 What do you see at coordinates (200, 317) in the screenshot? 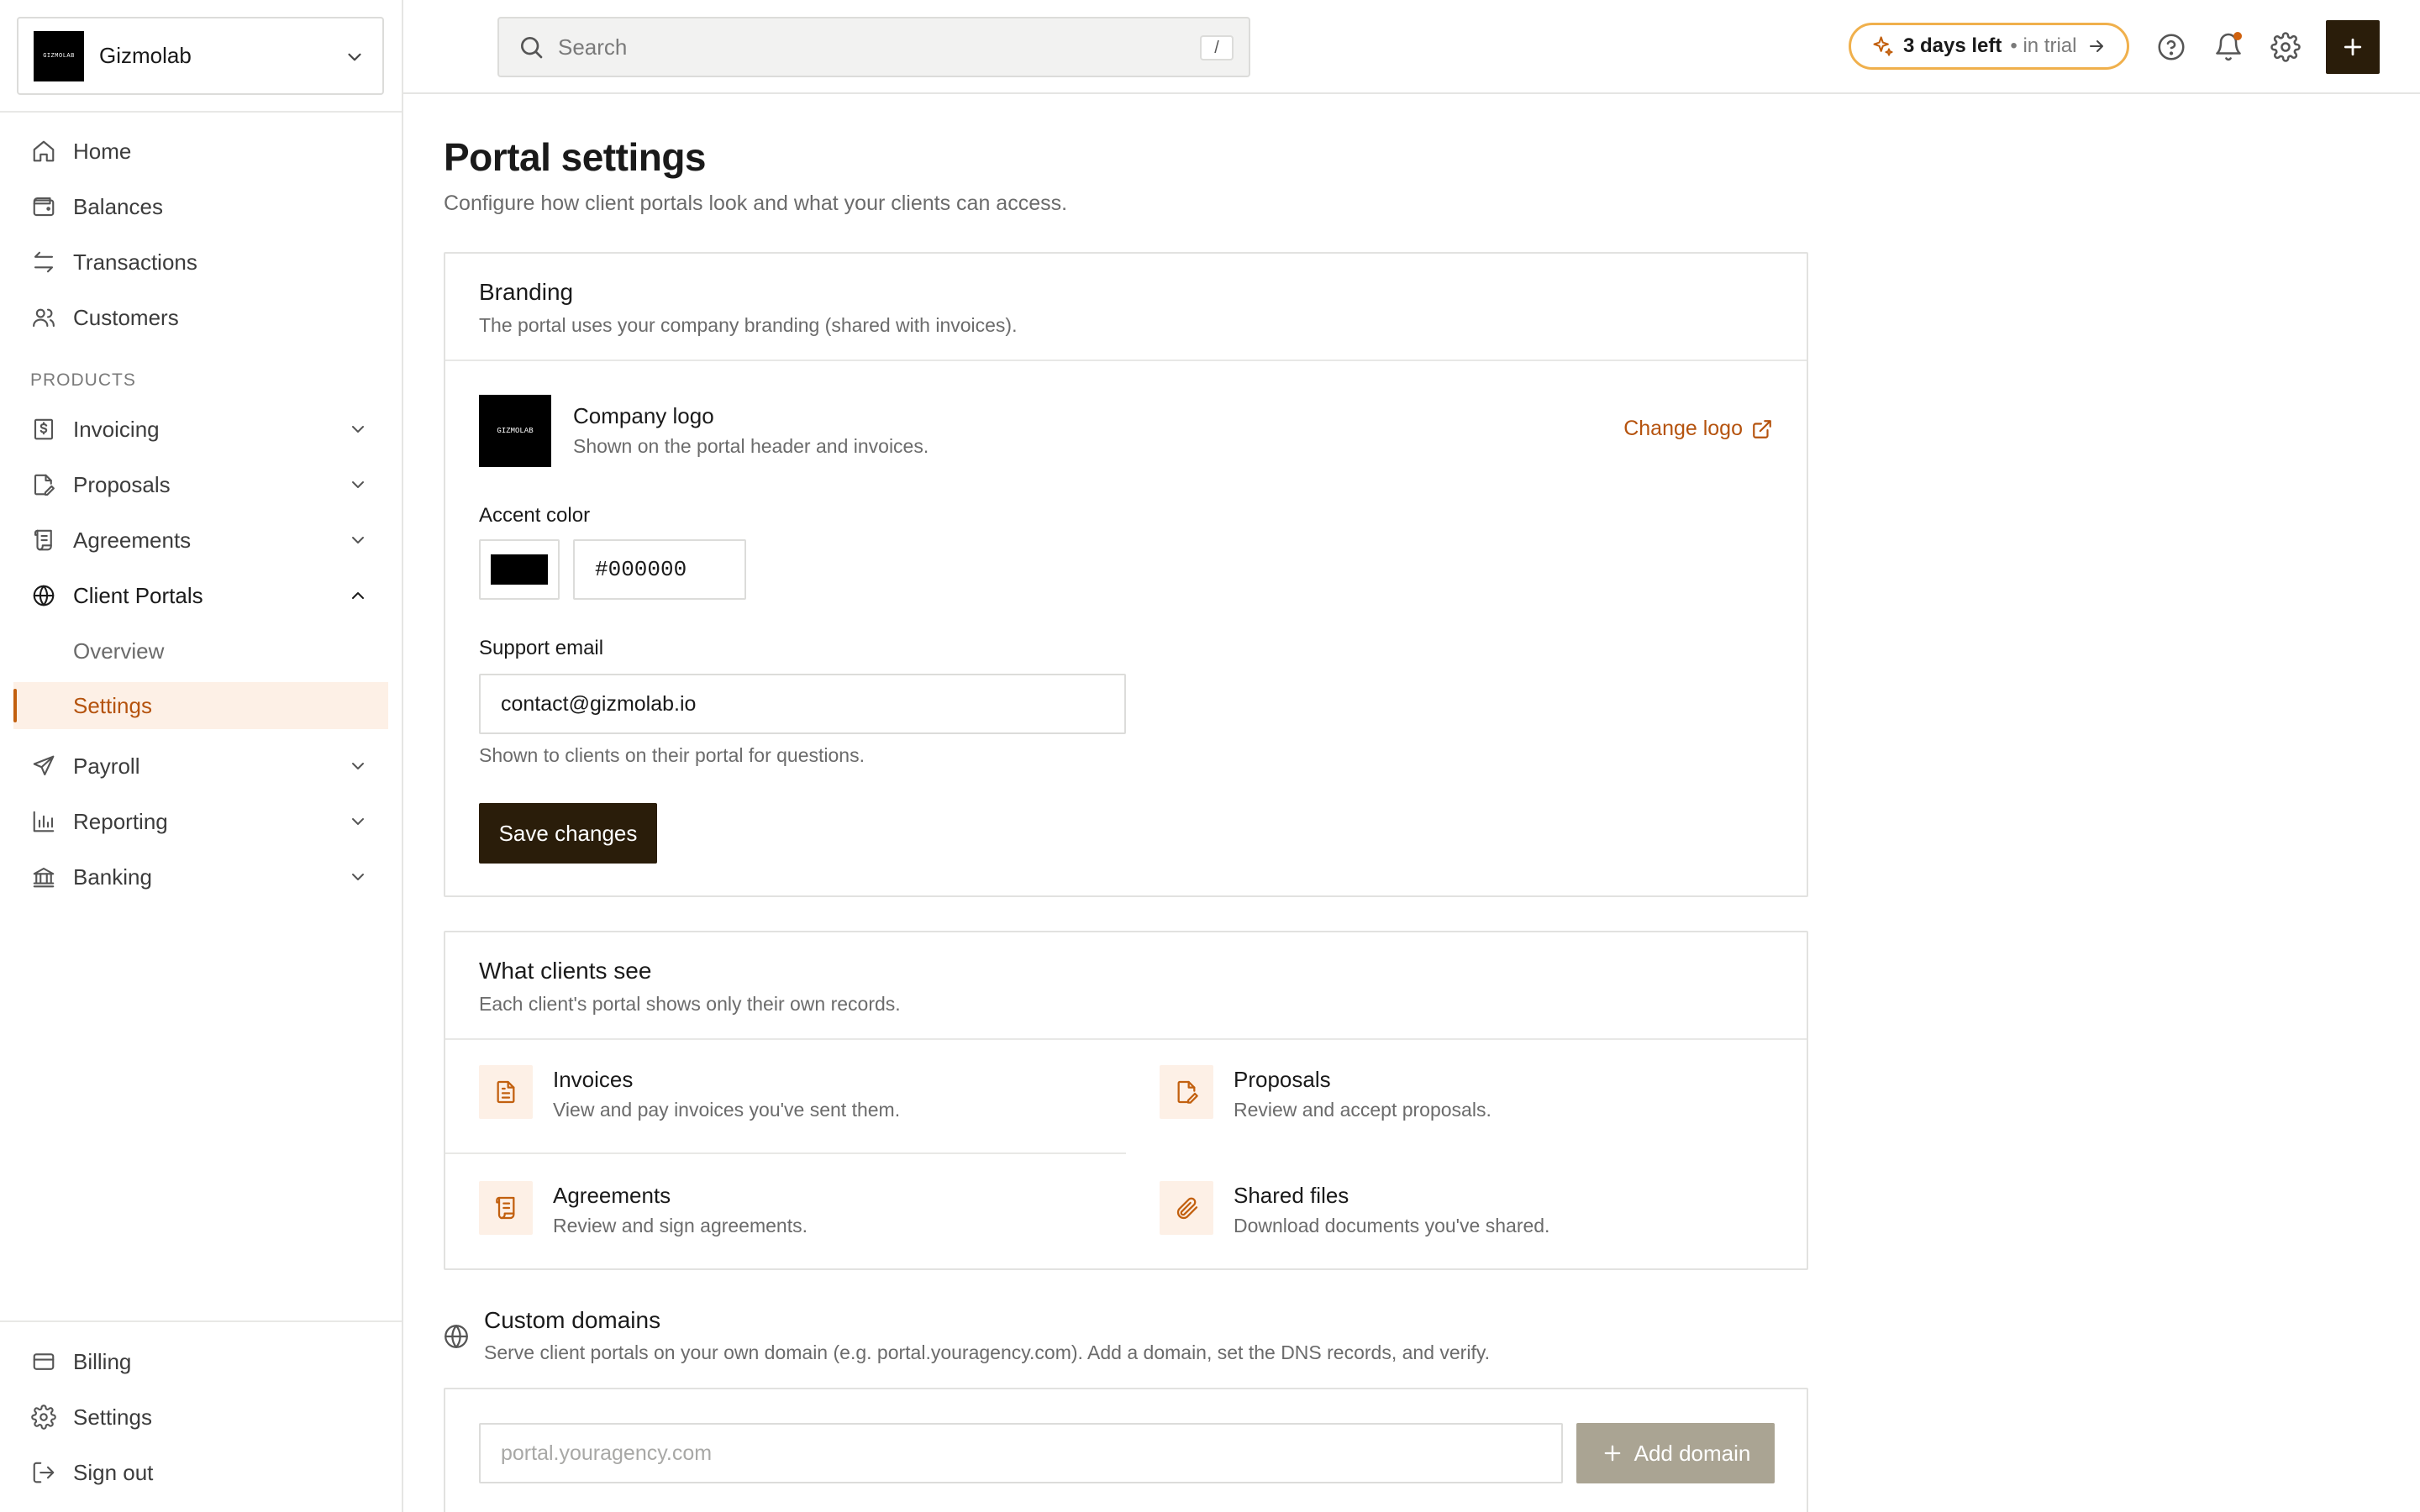
I see `sidebar-item-customers: Customers` at bounding box center [200, 317].